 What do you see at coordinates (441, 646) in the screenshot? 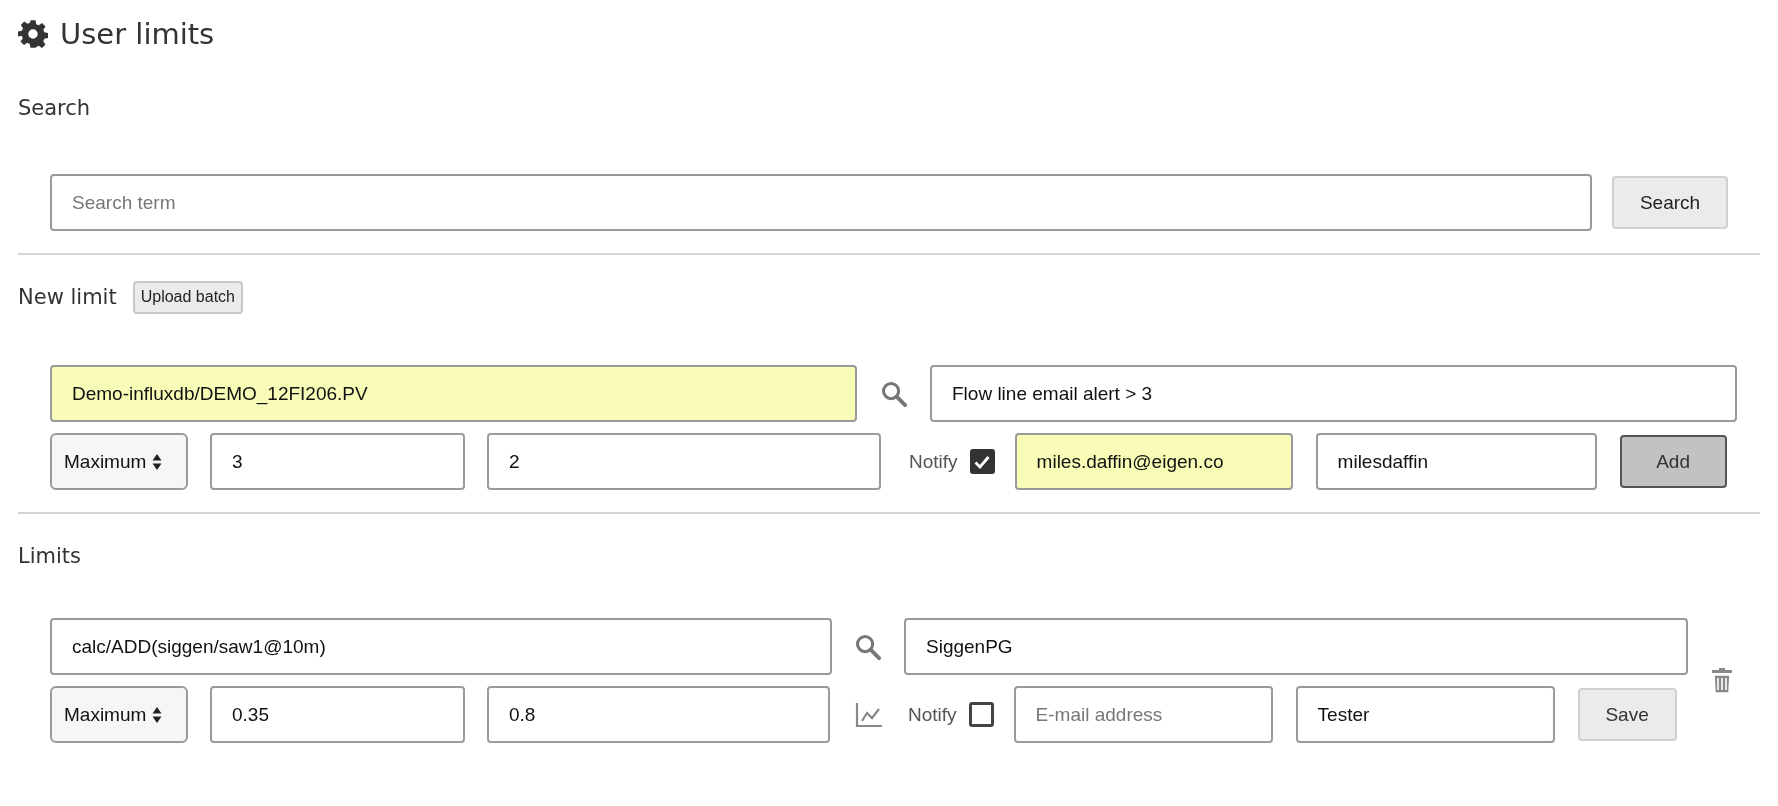
I see `tag-field: calc/ADD(siggen/saw1@10m)` at bounding box center [441, 646].